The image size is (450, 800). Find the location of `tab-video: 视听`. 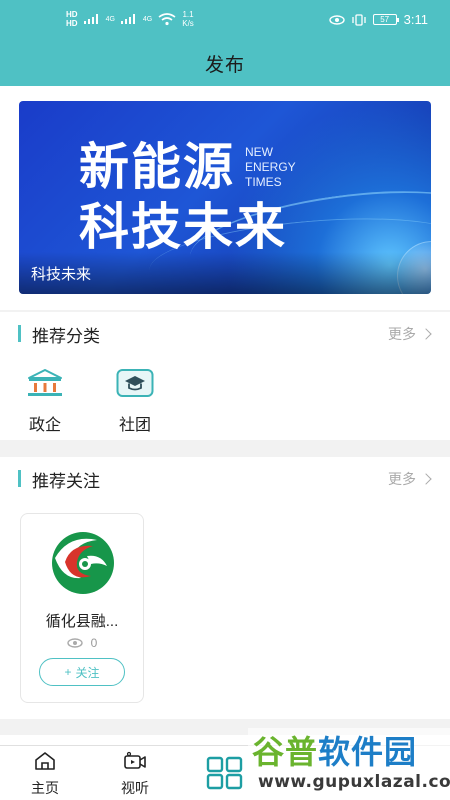

tab-video: 视听 is located at coordinates (135, 774).